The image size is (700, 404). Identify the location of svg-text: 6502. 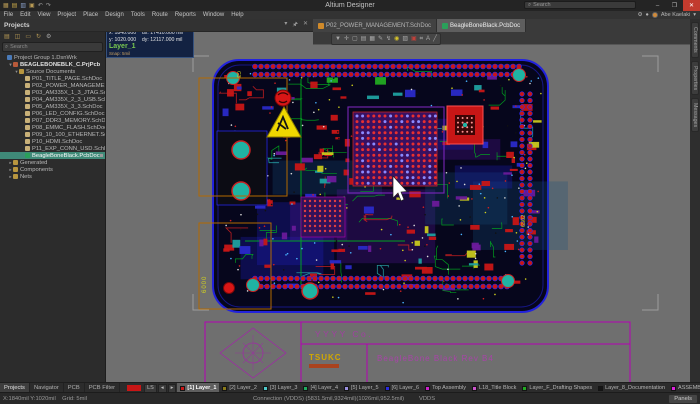
(524, 221).